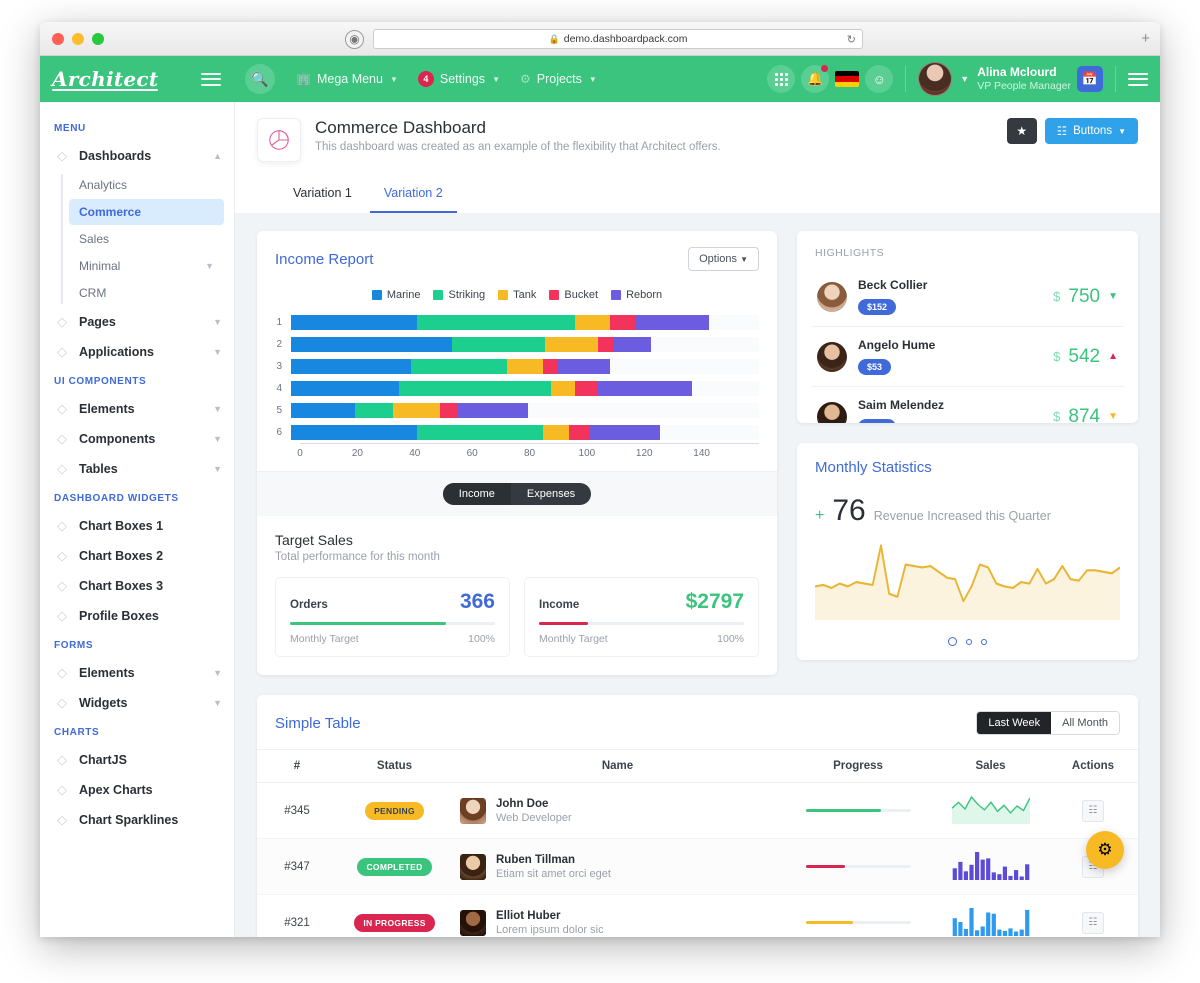 The width and height of the screenshot is (1200, 983). What do you see at coordinates (697, 810) in the screenshot?
I see `table-row: #345 PENDING John Doe Web Developer ☷` at bounding box center [697, 810].